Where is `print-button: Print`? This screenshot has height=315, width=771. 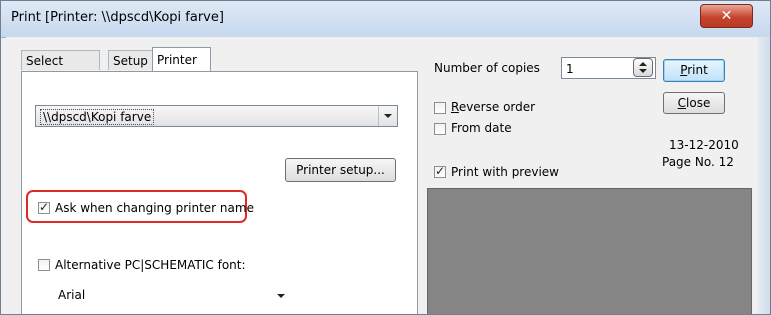 print-button: Print is located at coordinates (694, 70).